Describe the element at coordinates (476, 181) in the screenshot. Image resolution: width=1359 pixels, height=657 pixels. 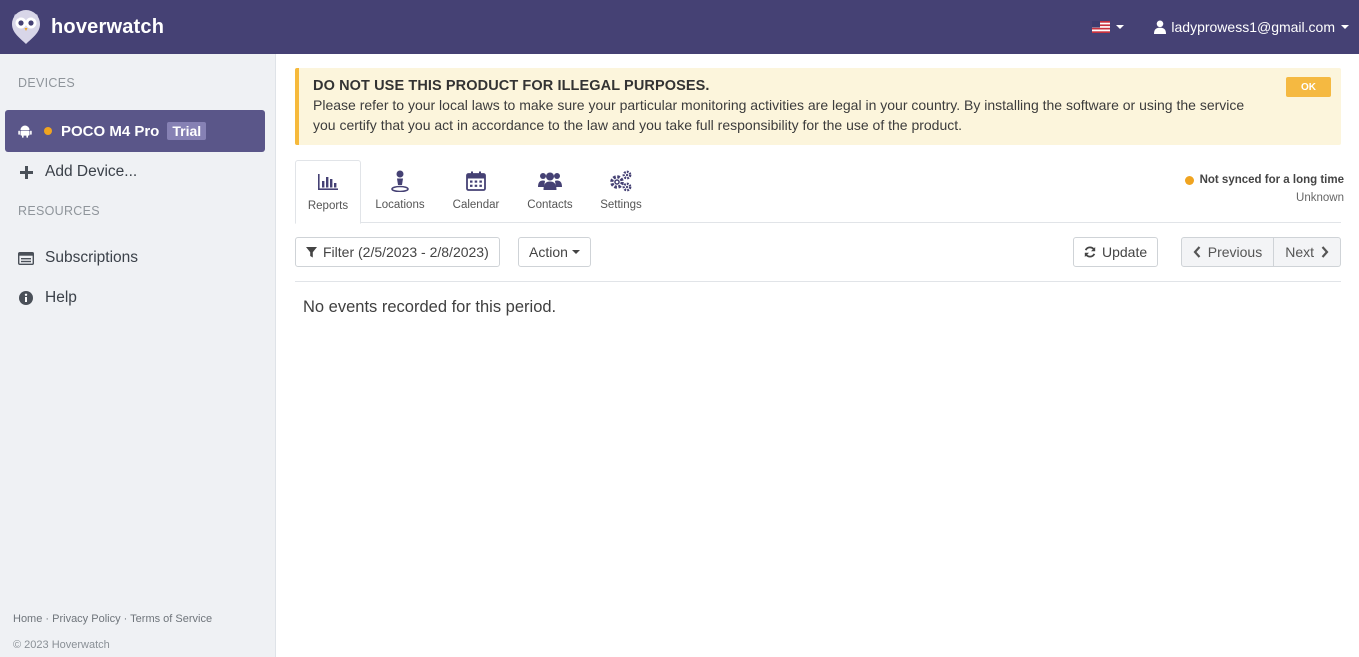
I see `calendar-icon` at that location.